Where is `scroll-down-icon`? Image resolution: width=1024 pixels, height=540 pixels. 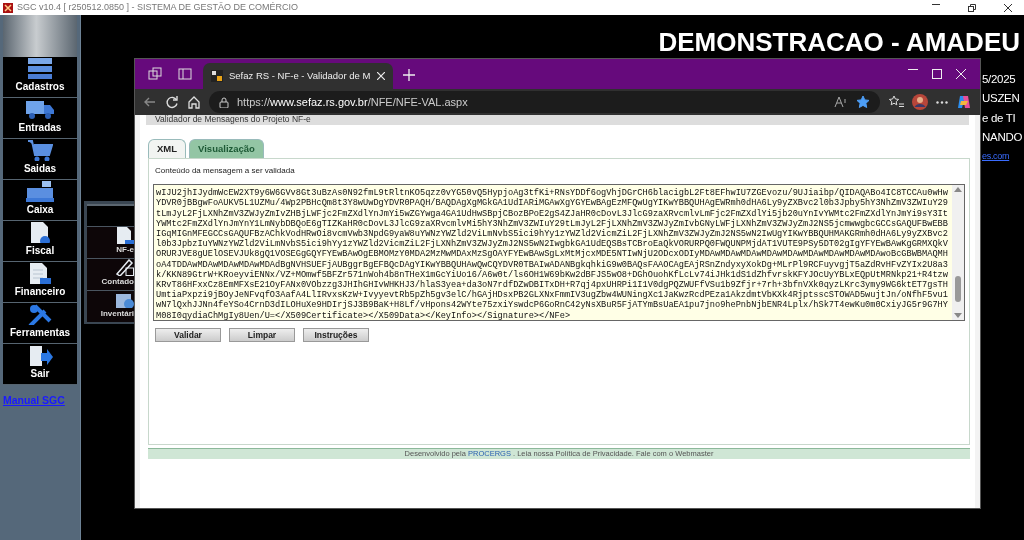
scroll-down-icon is located at coordinates (958, 316).